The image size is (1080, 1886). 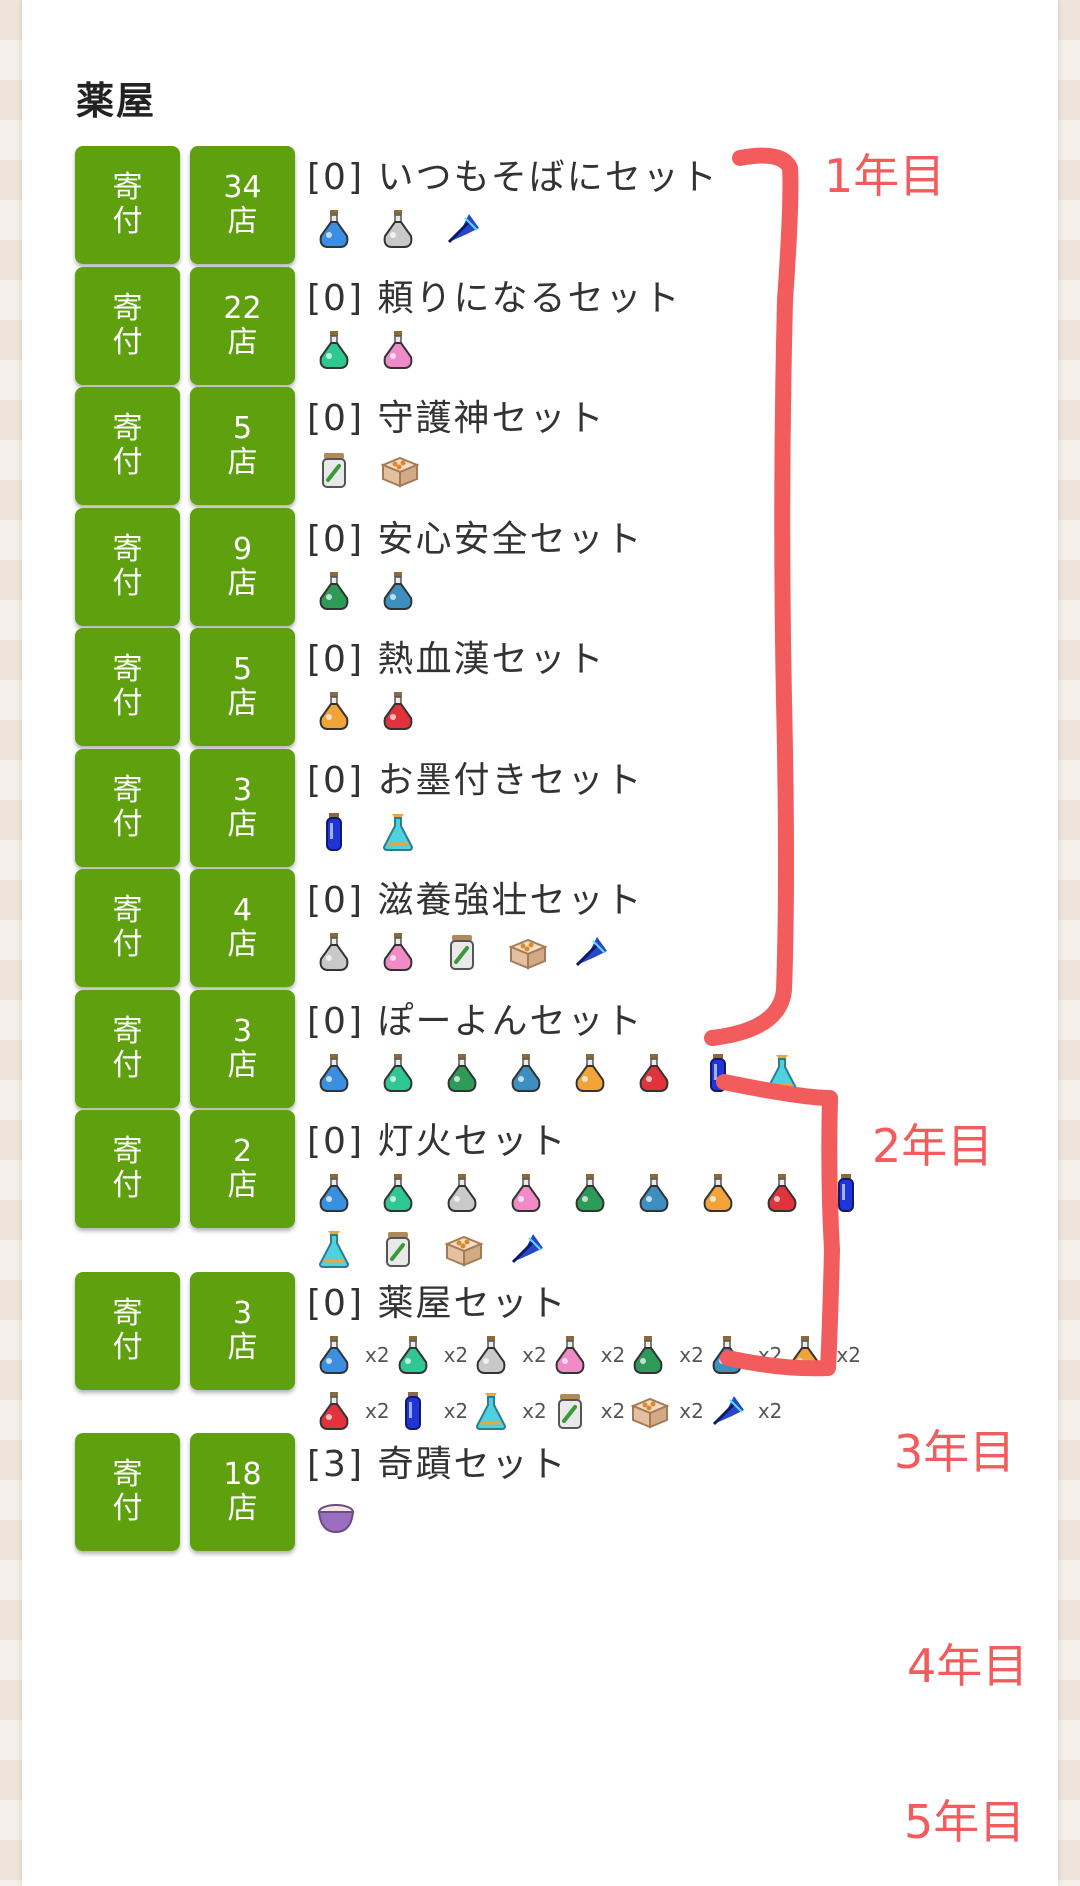 I want to click on page-title: 薬屋, so click(x=116, y=101).